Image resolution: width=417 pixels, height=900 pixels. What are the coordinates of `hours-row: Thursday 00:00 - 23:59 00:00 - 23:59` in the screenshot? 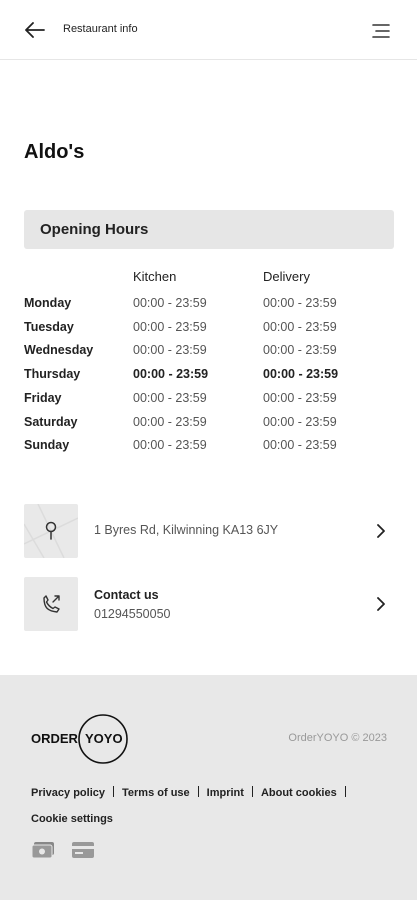 It's located at (208, 377).